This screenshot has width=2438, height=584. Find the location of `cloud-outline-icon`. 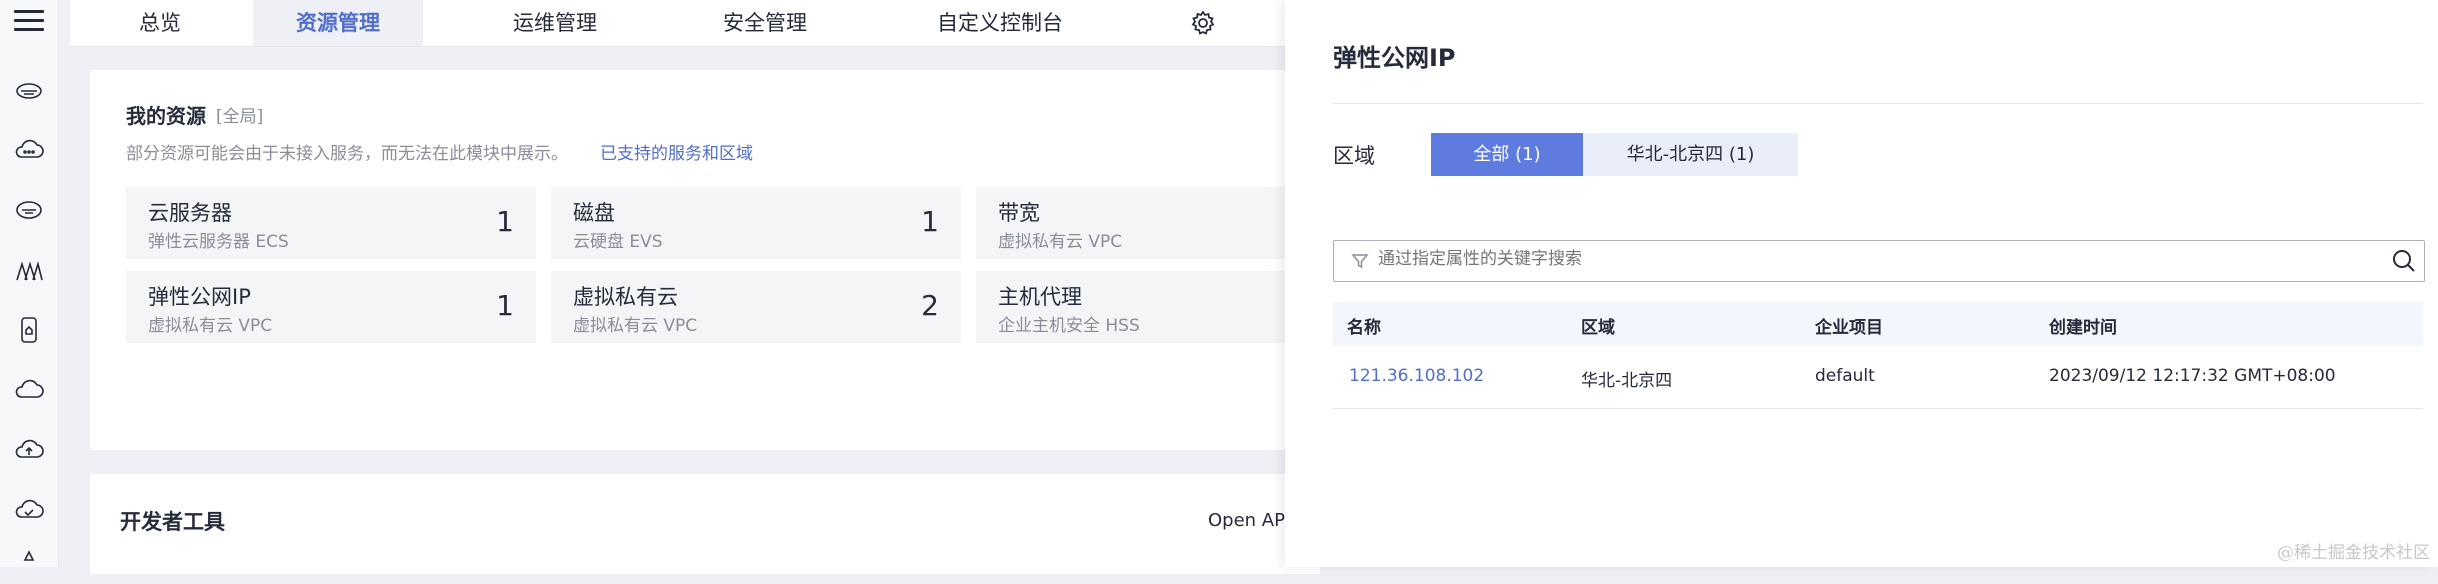

cloud-outline-icon is located at coordinates (29, 390).